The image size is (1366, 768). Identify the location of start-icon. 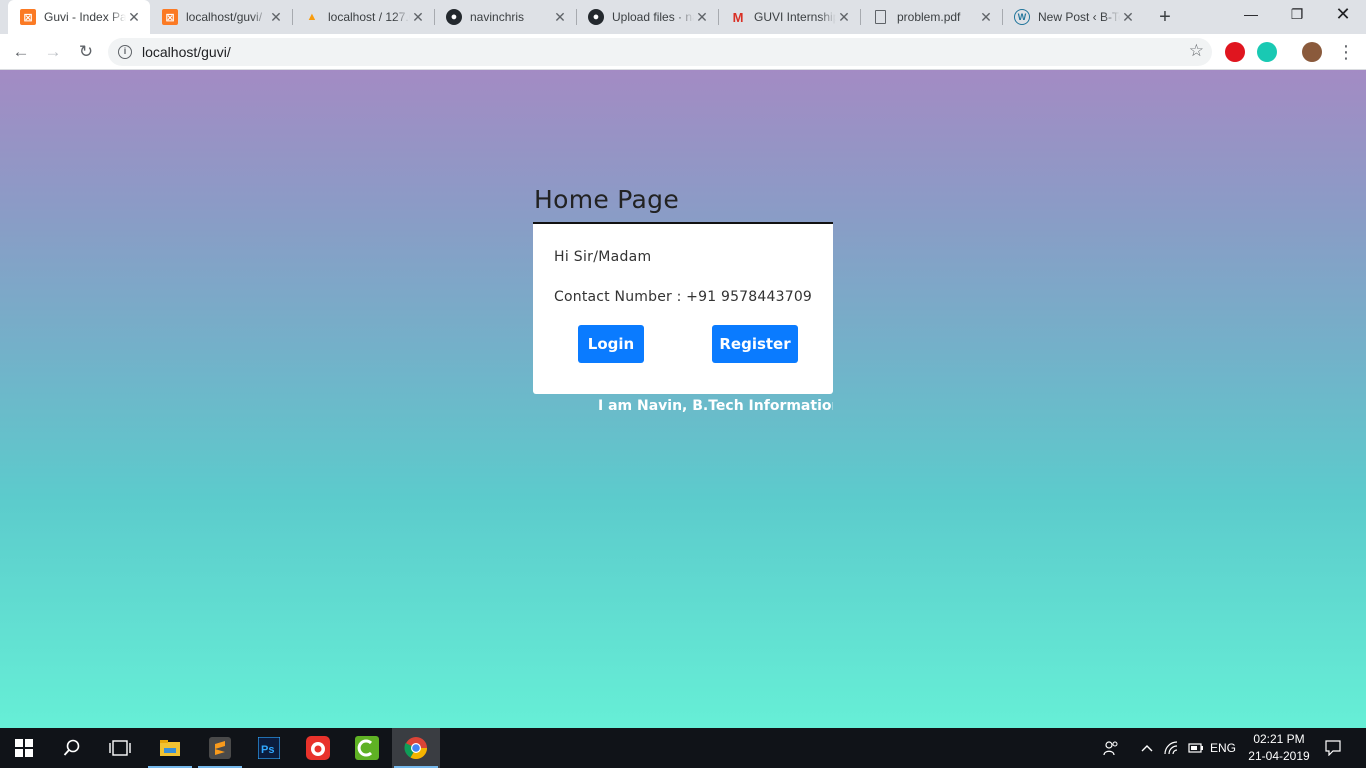
(24, 748).